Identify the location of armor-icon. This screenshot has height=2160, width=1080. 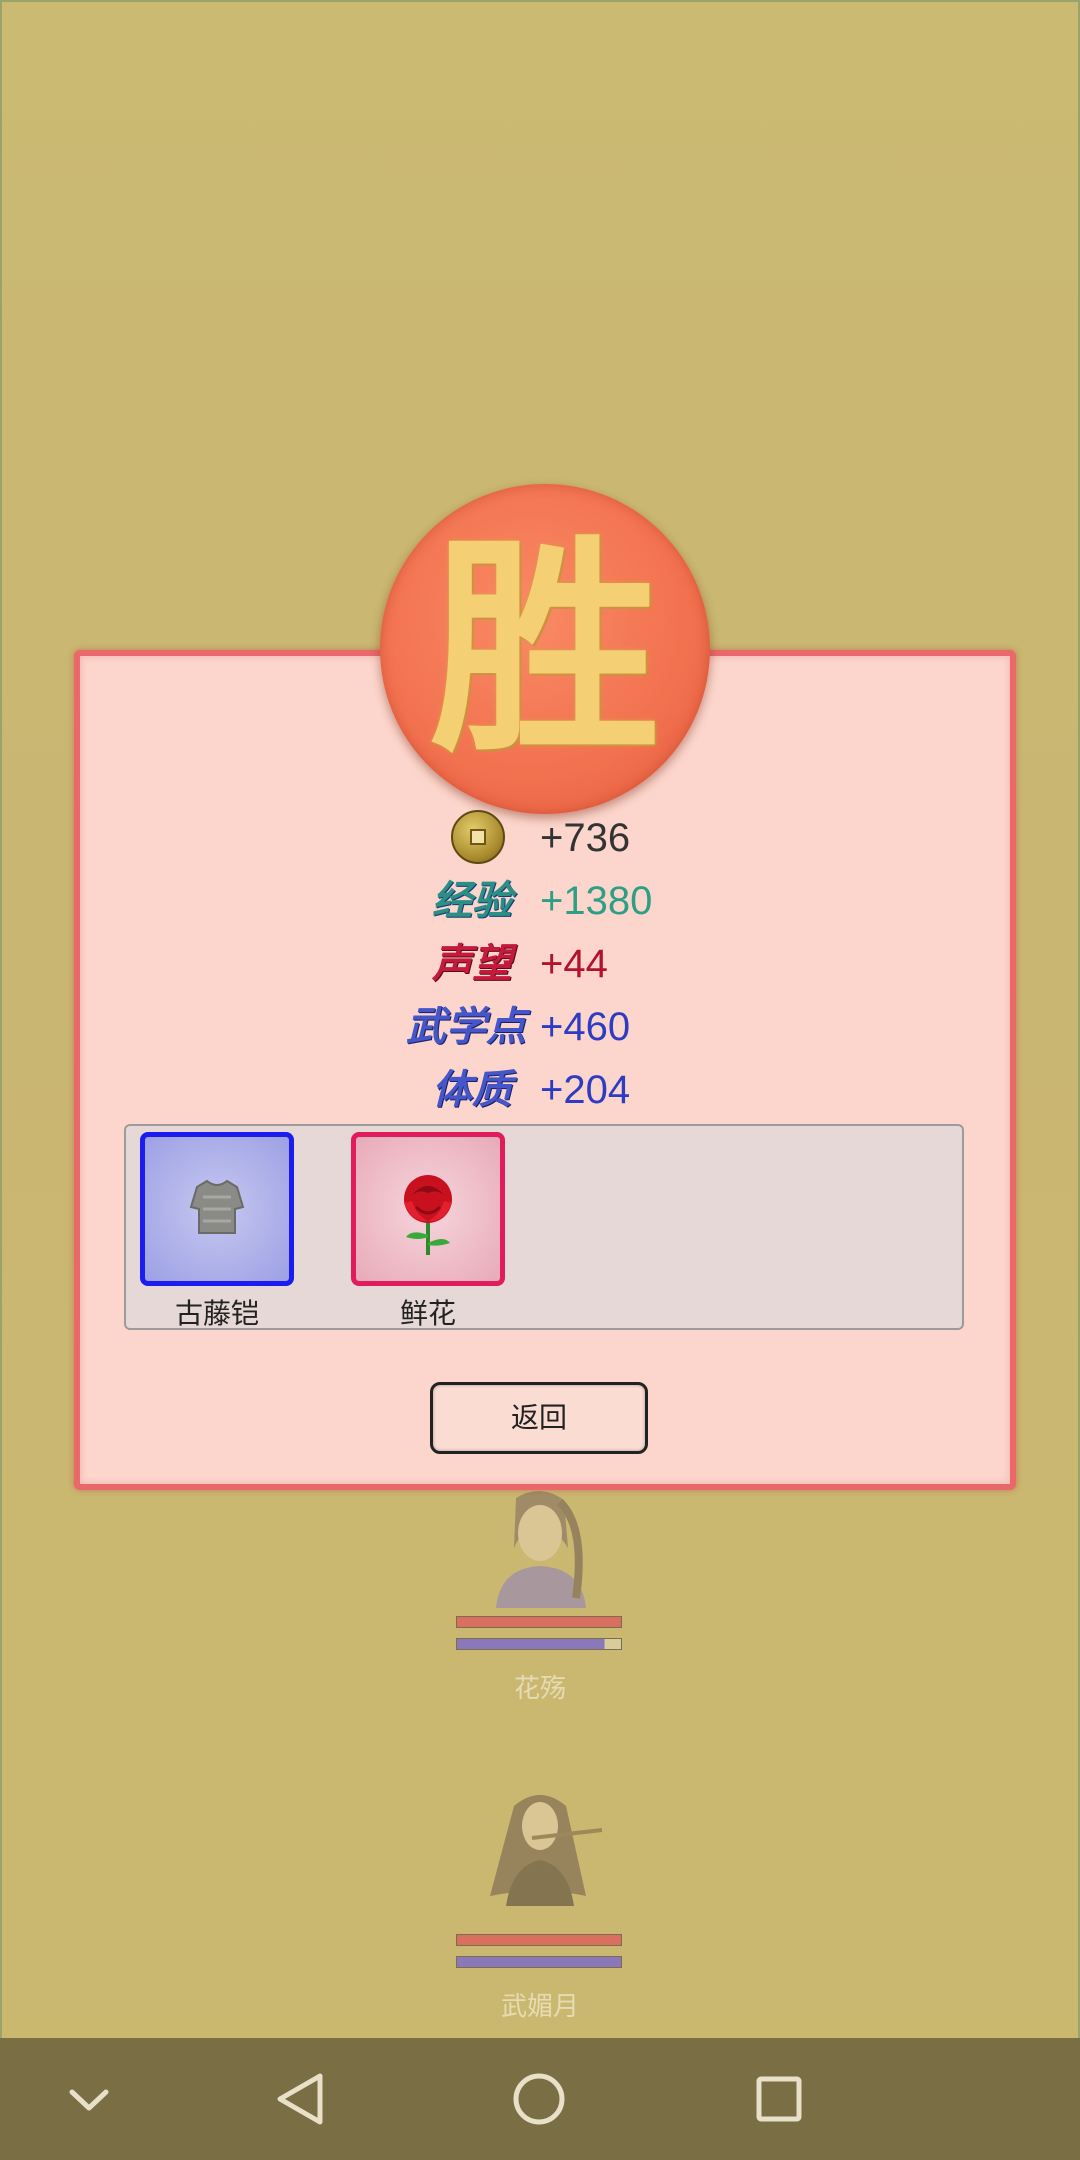
(217, 1206).